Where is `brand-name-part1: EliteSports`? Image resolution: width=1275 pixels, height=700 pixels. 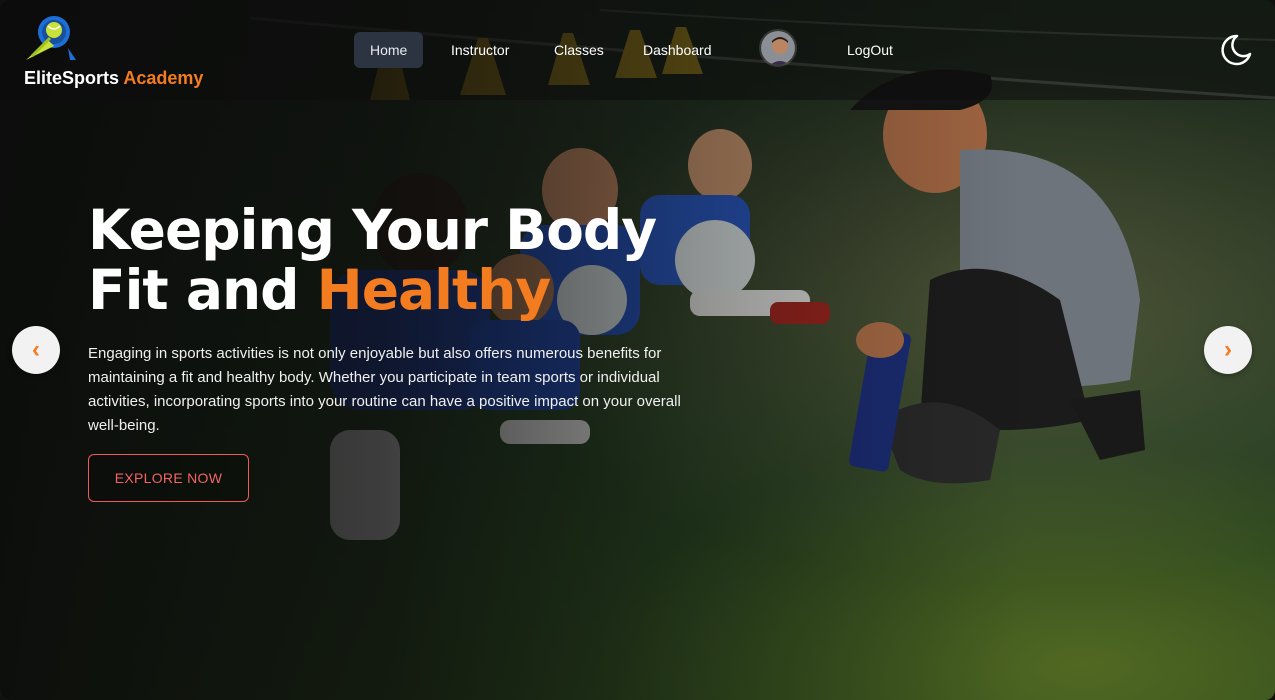
brand-name-part1: EliteSports is located at coordinates (72, 78).